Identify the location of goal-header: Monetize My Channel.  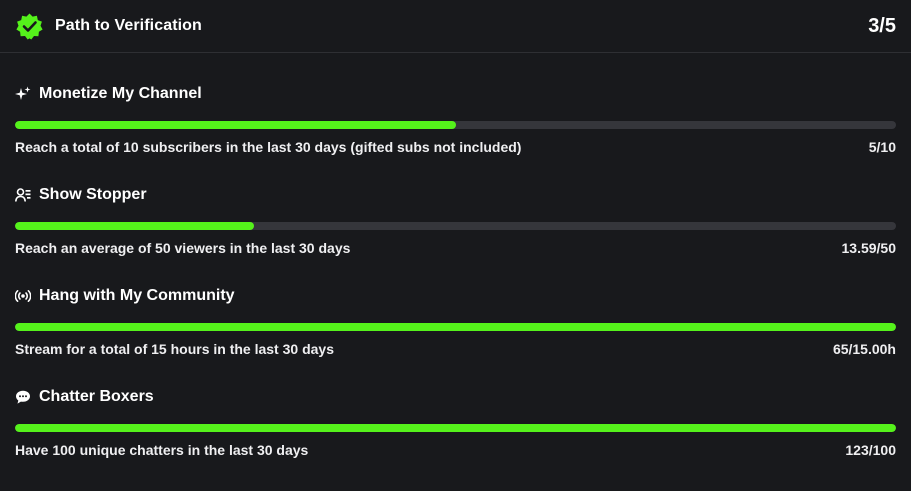
(455, 78).